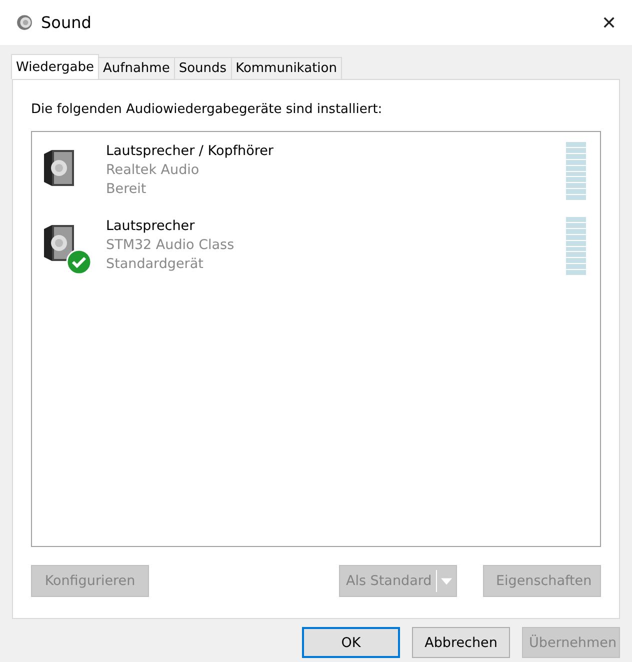 Image resolution: width=632 pixels, height=662 pixels. I want to click on tab: Wiedergabe, so click(55, 66).